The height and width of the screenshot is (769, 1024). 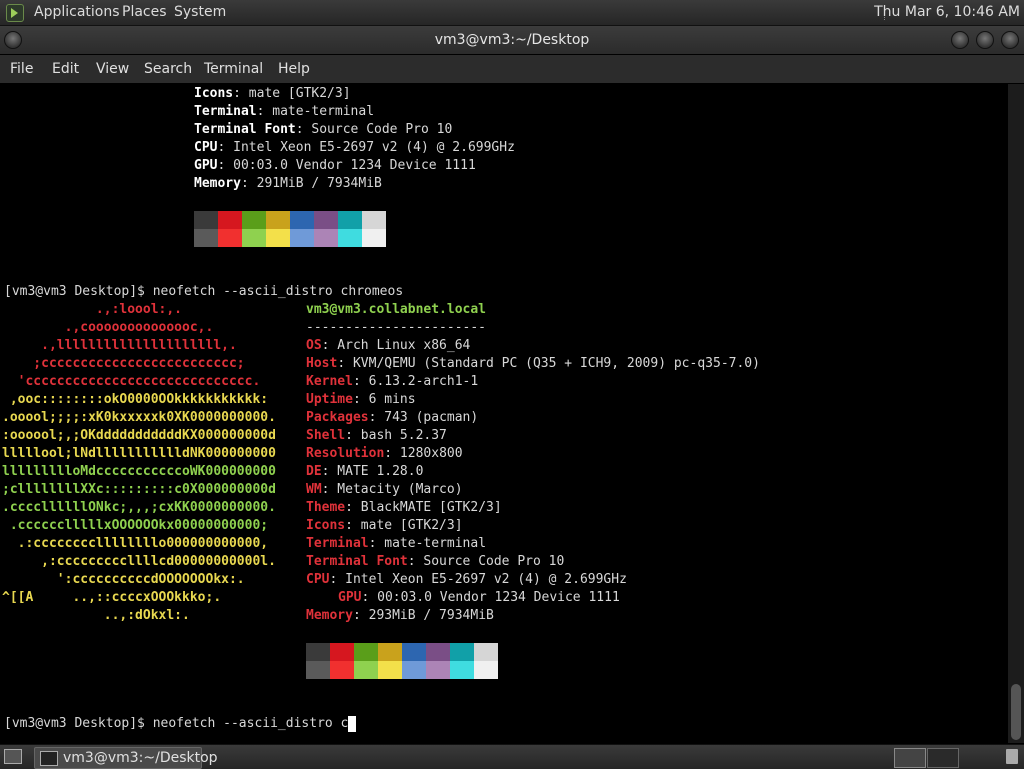 I want to click on ascii-line: 'ccccccccccccccccccccccccccccc., so click(x=131, y=381).